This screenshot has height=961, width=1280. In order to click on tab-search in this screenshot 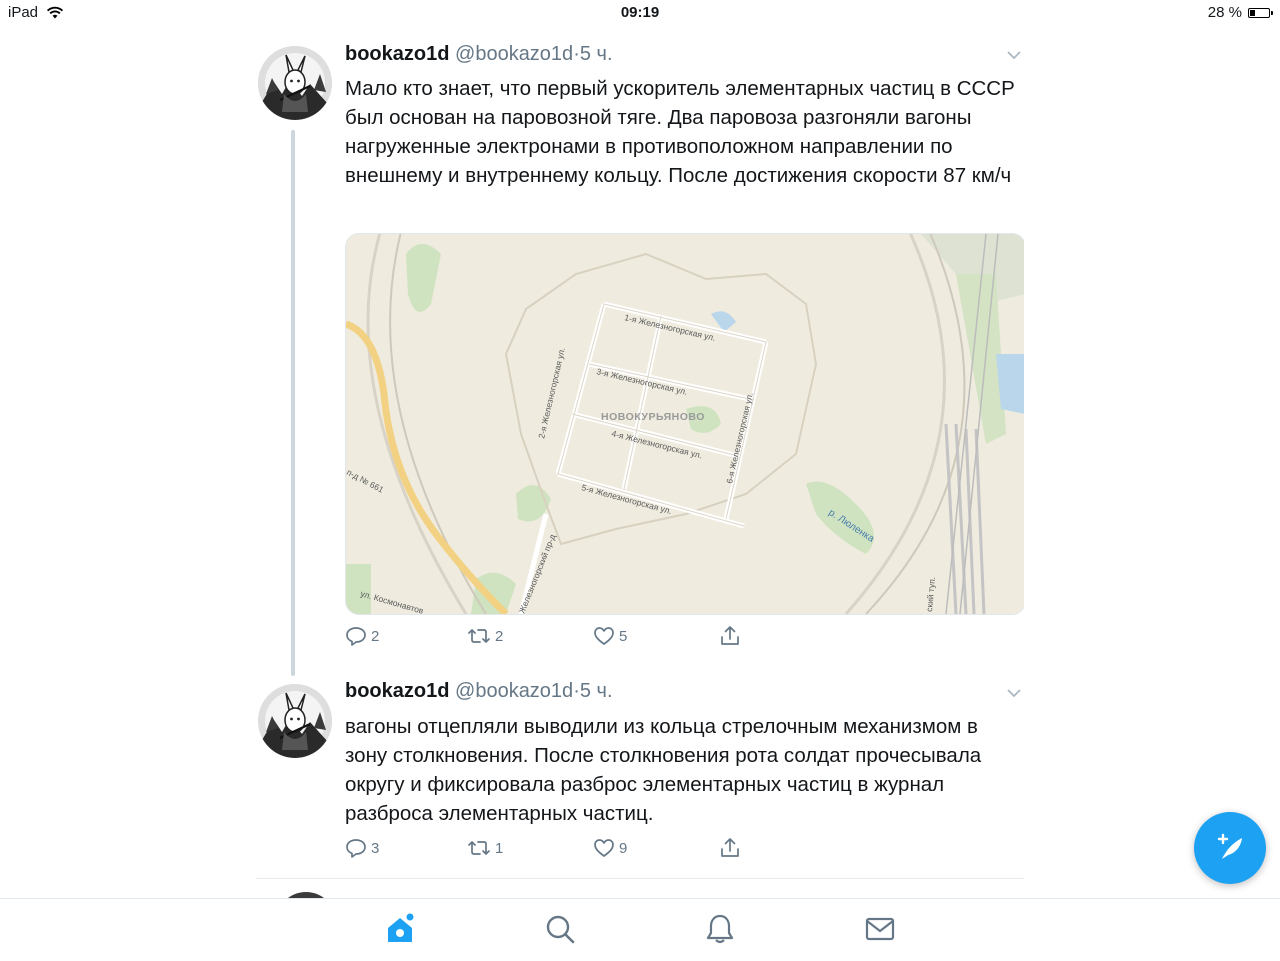, I will do `click(560, 929)`.